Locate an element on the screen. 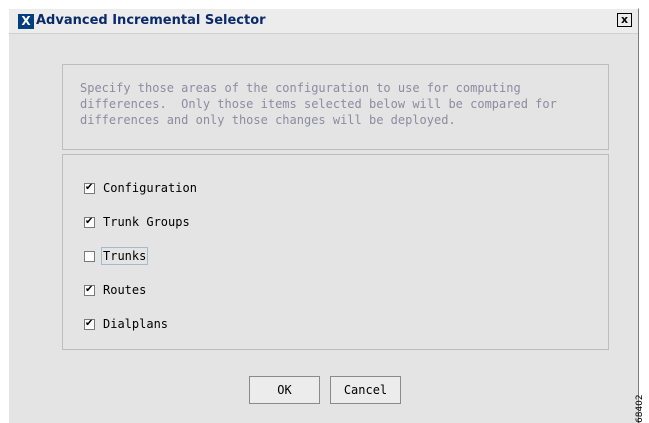 The image size is (649, 423). configuration-checkbox is located at coordinates (89, 187).